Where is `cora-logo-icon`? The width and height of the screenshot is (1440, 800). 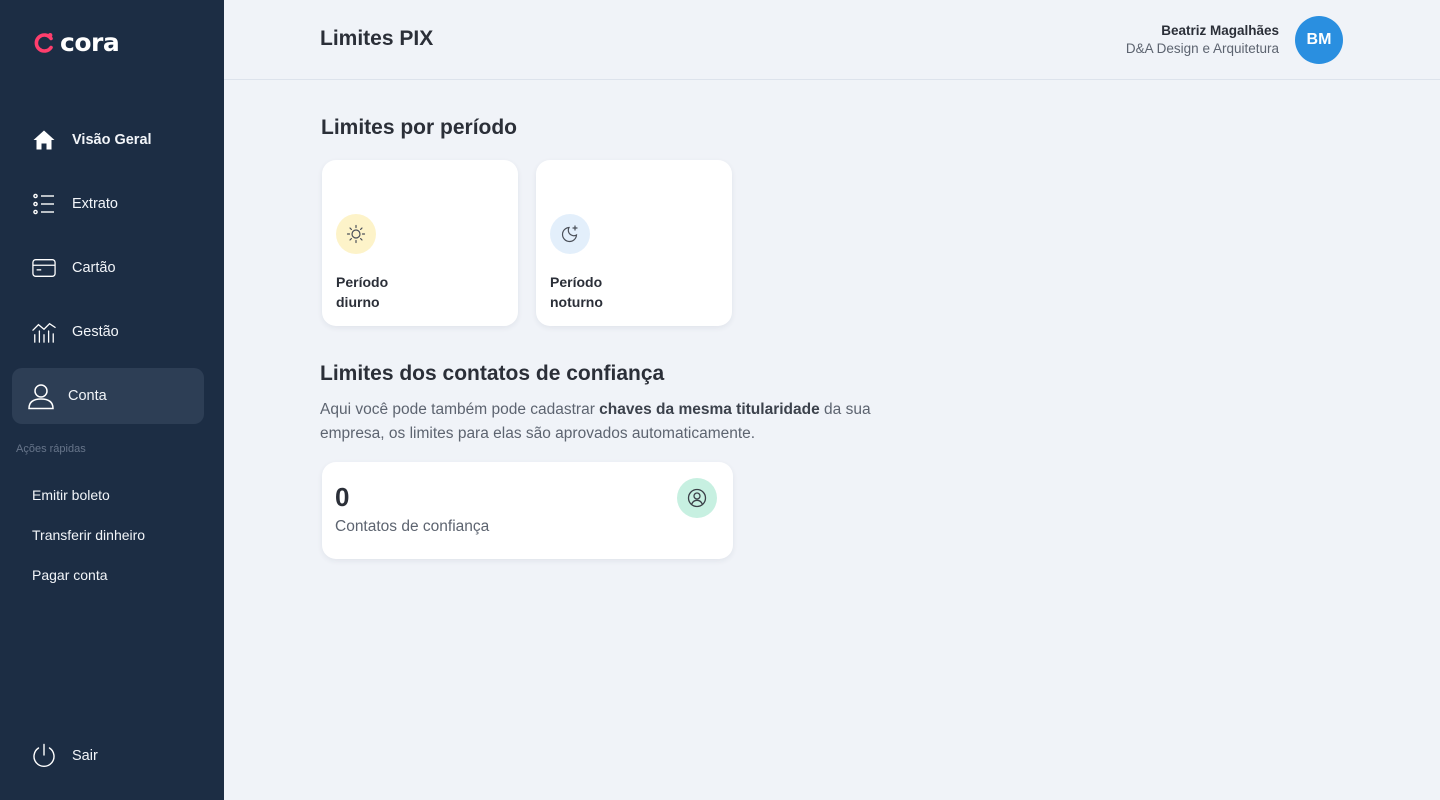
cora-logo-icon is located at coordinates (43, 43).